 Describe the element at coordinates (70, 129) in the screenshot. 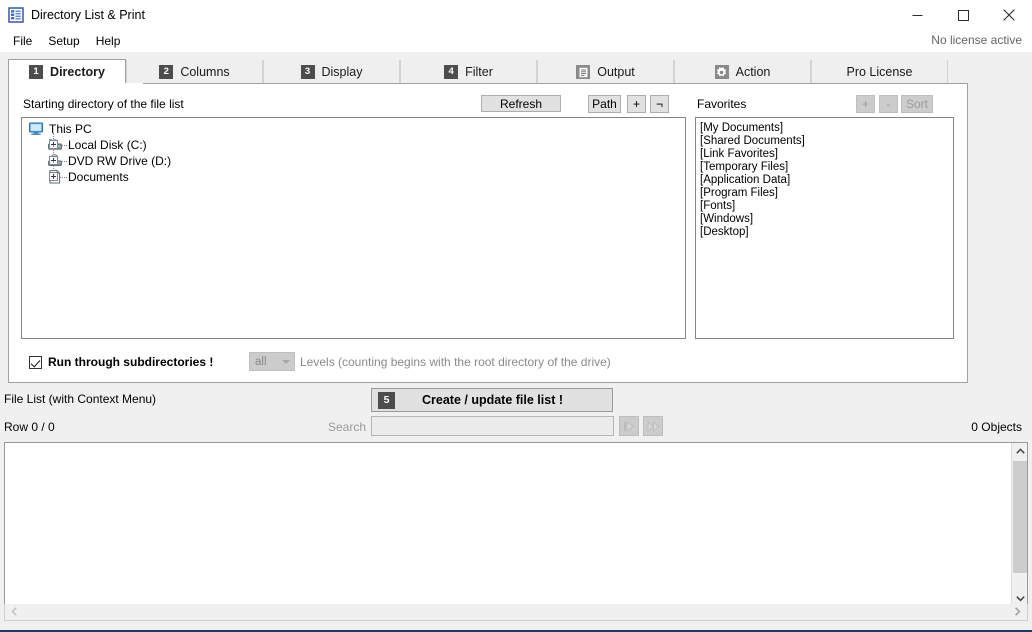

I see `tree-label: This PC` at that location.